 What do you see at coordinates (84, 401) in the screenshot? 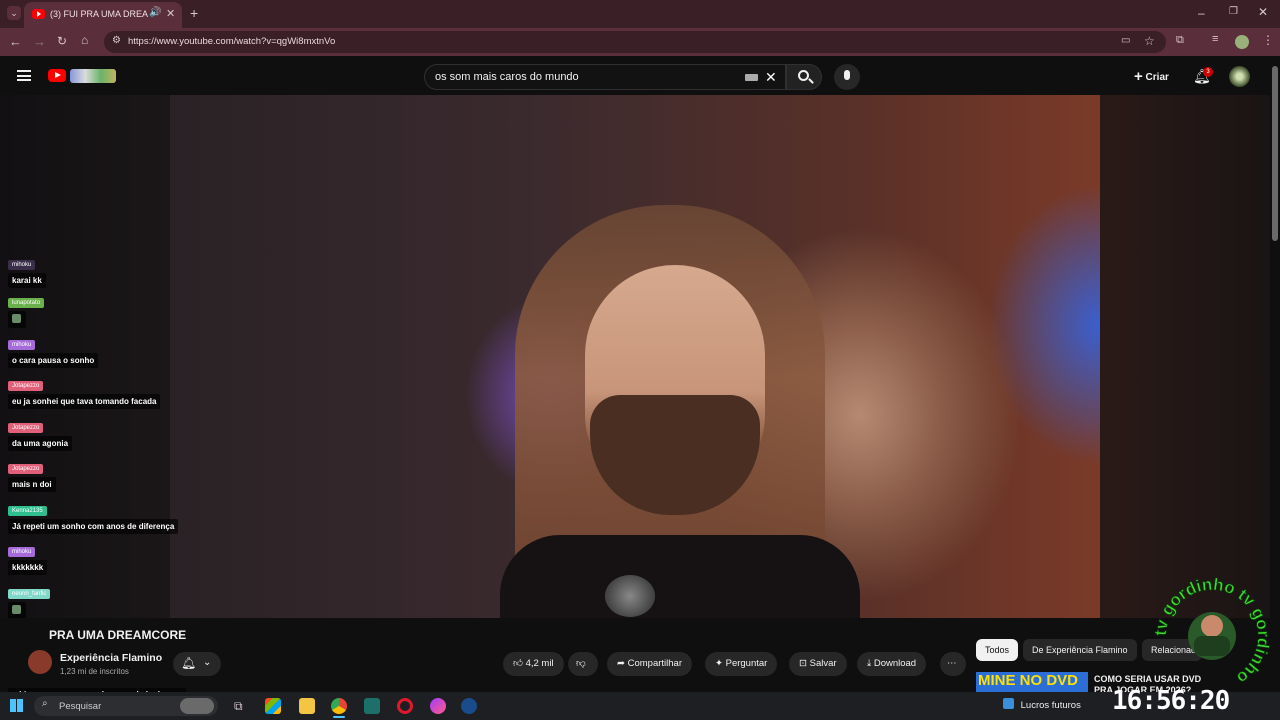
I see `chat-text: eu ja sonhei que tava tomando facada` at bounding box center [84, 401].